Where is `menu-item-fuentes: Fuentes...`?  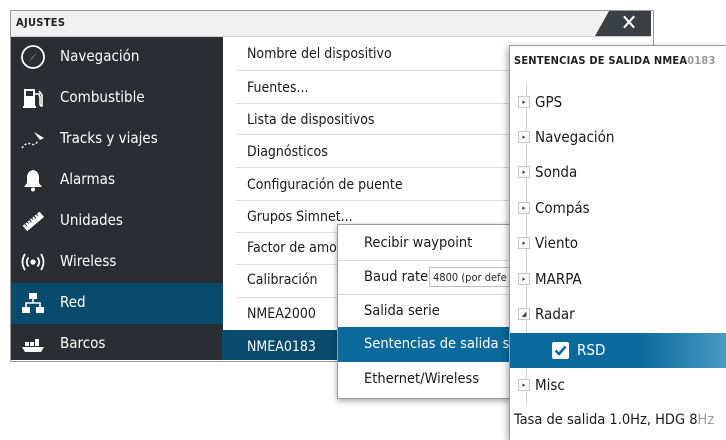 menu-item-fuentes: Fuentes... is located at coordinates (386, 88).